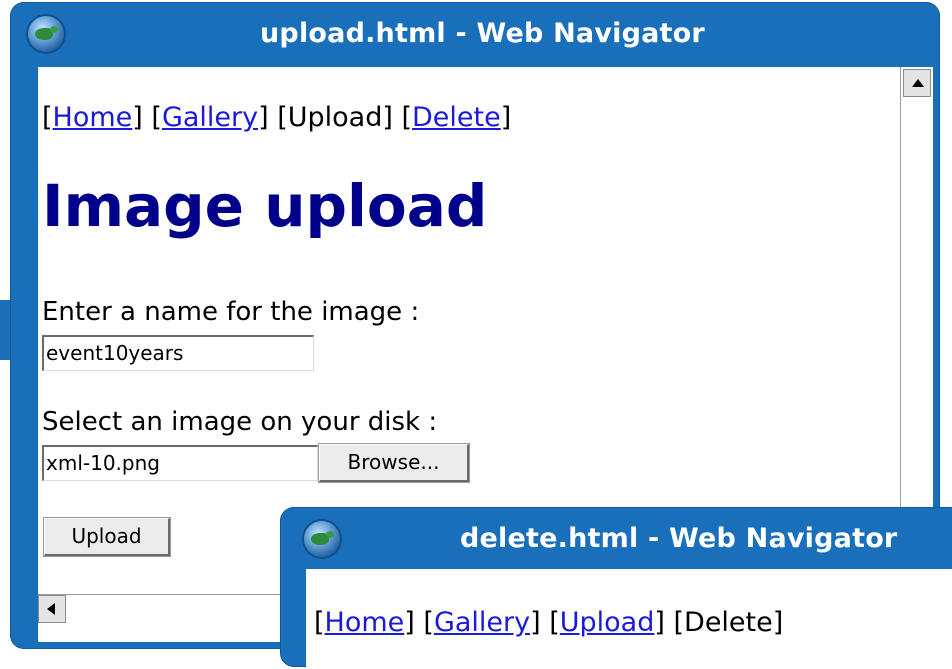 The height and width of the screenshot is (669, 952). I want to click on page-content: [Home] [Gallery] [Upload] [Delete], so click(629, 619).